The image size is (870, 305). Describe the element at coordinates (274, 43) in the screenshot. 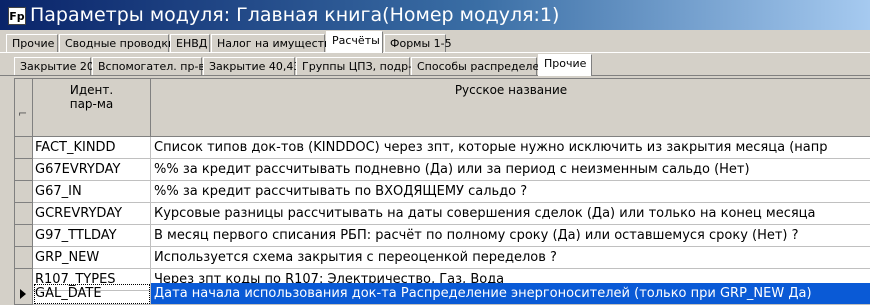

I see `tab-nalog-na-imushchestvo: Налог на имущество` at that location.